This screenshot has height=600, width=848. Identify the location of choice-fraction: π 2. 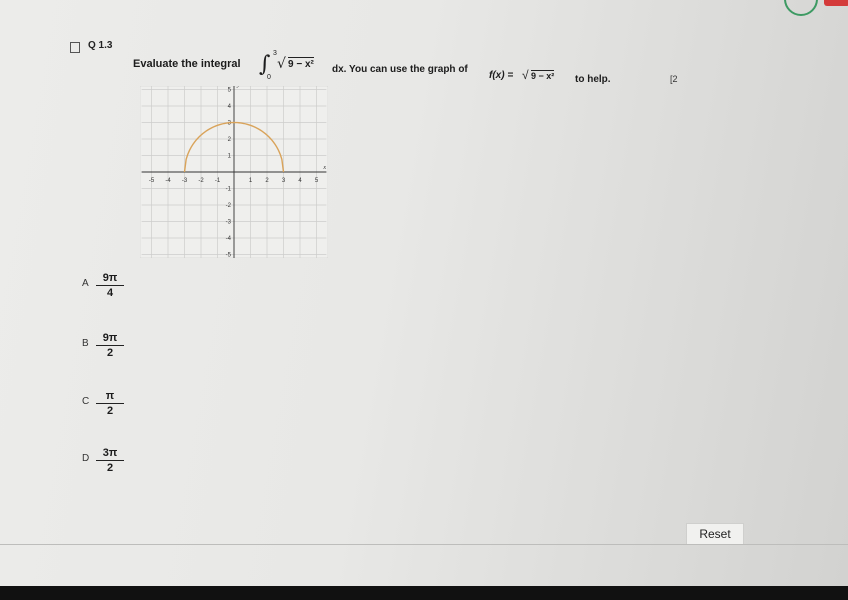
(110, 403).